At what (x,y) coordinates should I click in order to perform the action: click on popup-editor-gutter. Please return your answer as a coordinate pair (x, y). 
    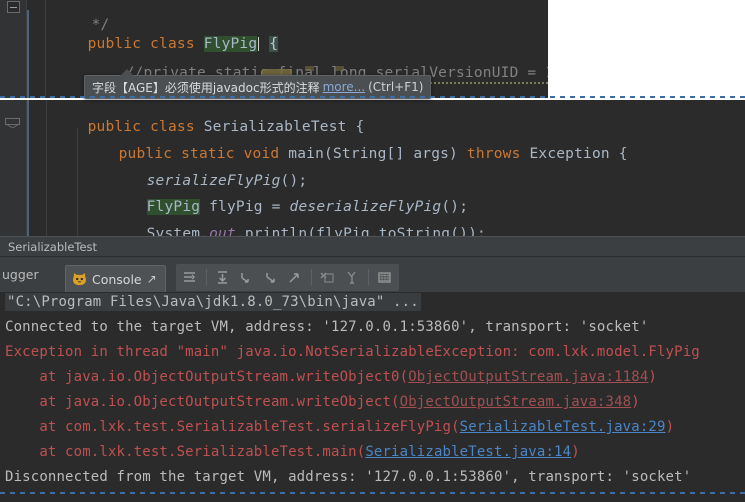
    Looking at the image, I should click on (13, 49).